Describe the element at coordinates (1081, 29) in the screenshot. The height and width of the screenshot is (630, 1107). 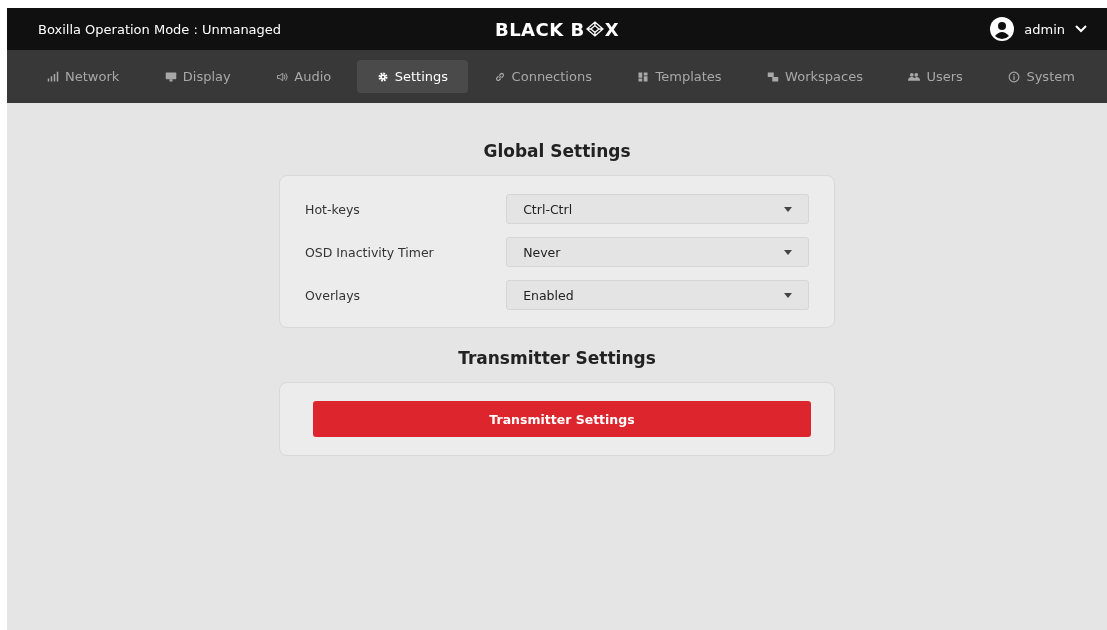
I see `chevron-down-icon` at that location.